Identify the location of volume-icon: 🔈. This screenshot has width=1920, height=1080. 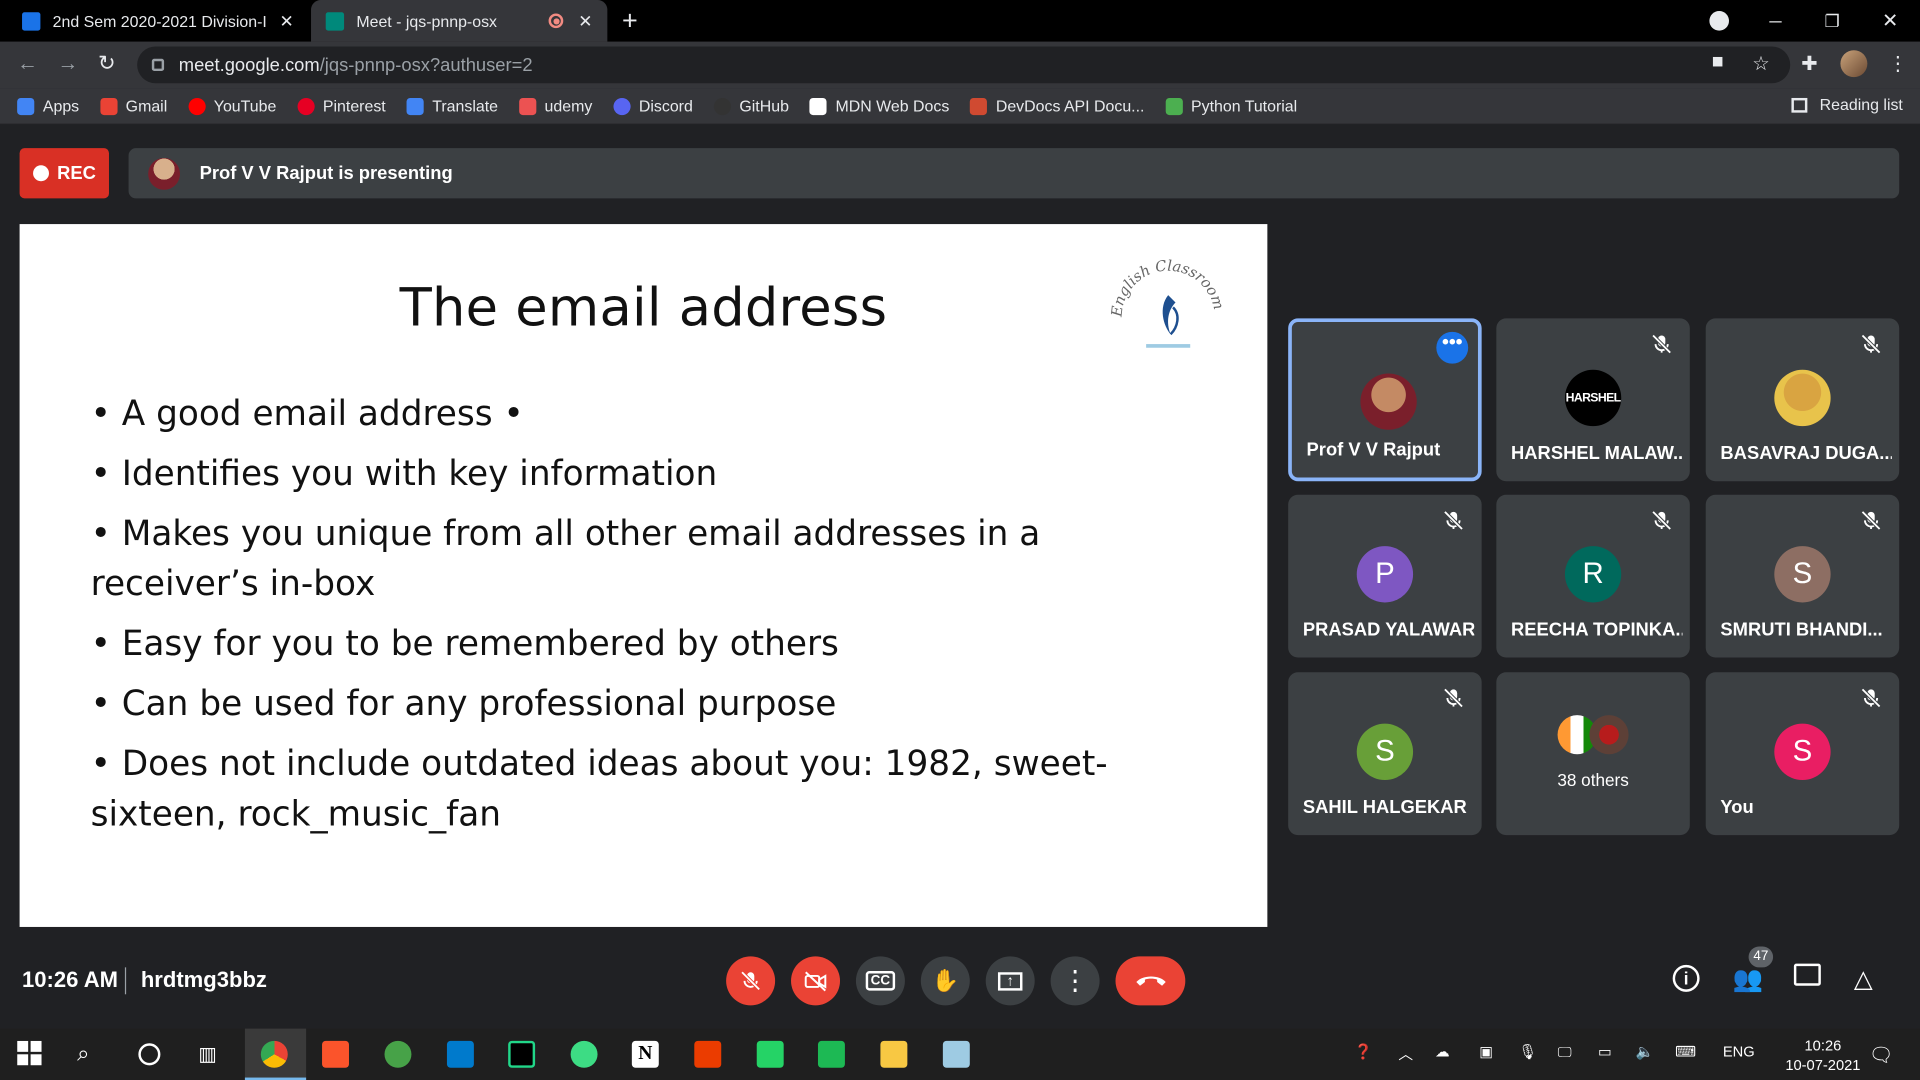
(1645, 1051).